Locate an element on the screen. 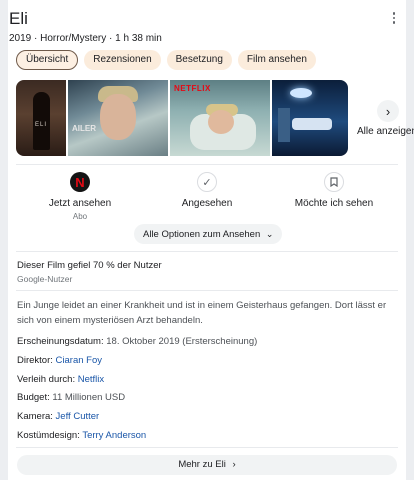 This screenshot has width=414, height=480. image-carousel: ELI AILER NETFLIX is located at coordinates (211, 118).